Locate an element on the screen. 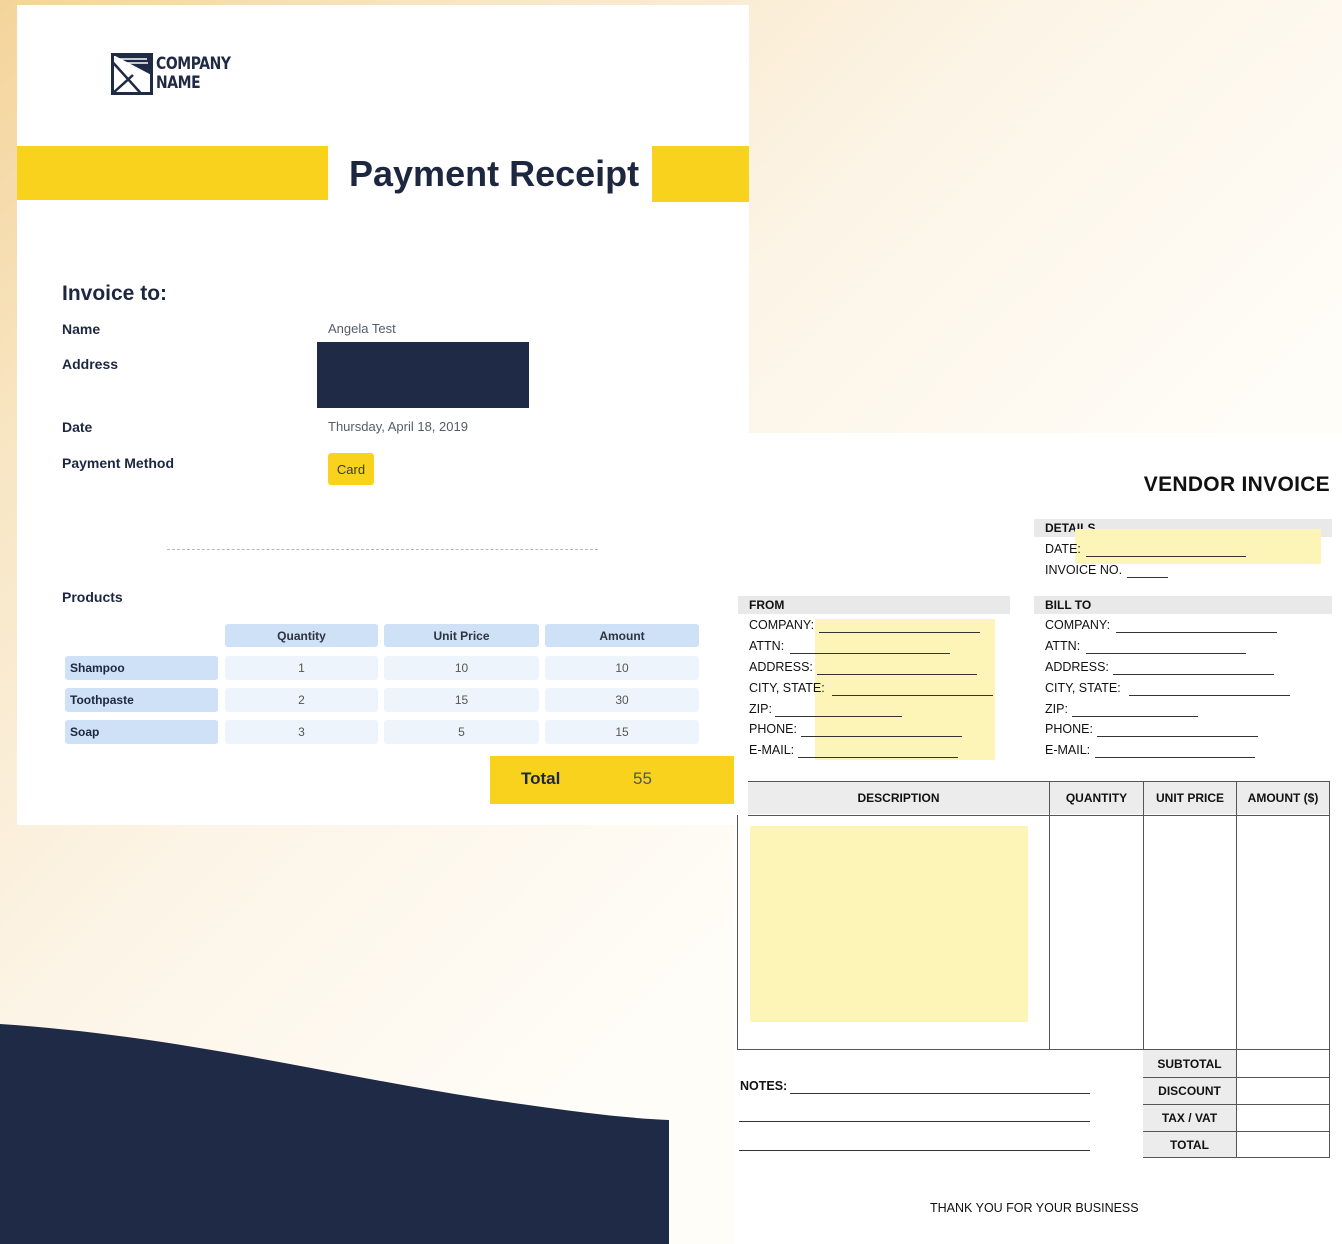 The width and height of the screenshot is (1342, 1244). grid-header-line is located at coordinates (1039, 815).